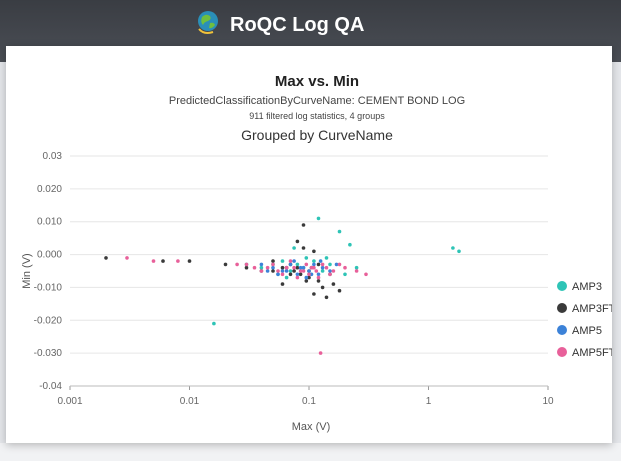 The width and height of the screenshot is (621, 461). Describe the element at coordinates (562, 352) in the screenshot. I see `legend-marker-amp5ft` at that location.